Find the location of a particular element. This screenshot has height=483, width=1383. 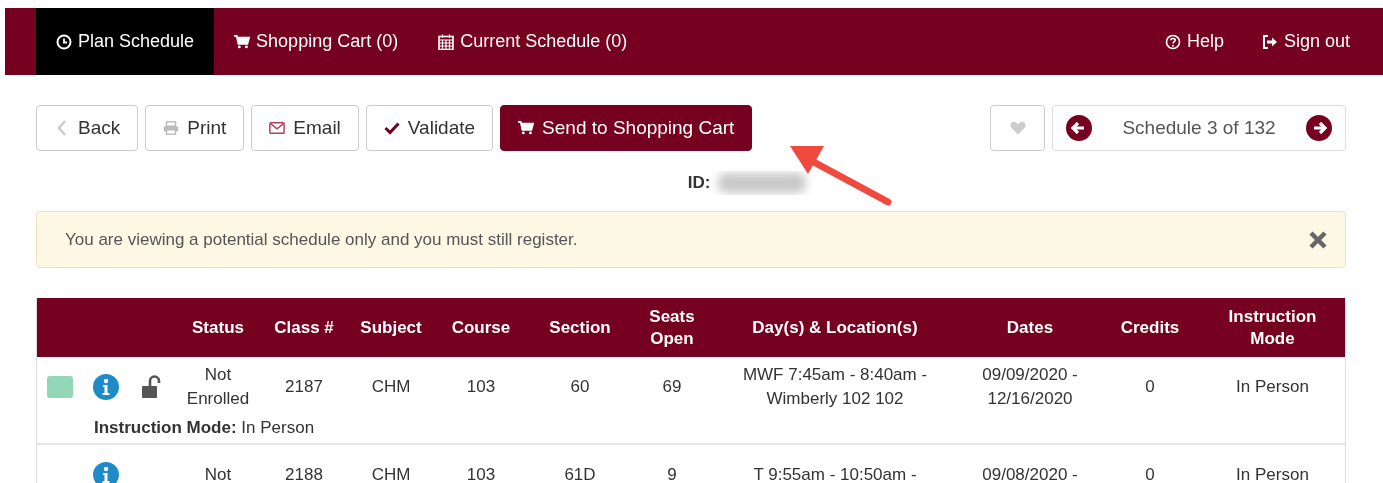

table-cell-text: 09/08/2020 - is located at coordinates (1030, 473).